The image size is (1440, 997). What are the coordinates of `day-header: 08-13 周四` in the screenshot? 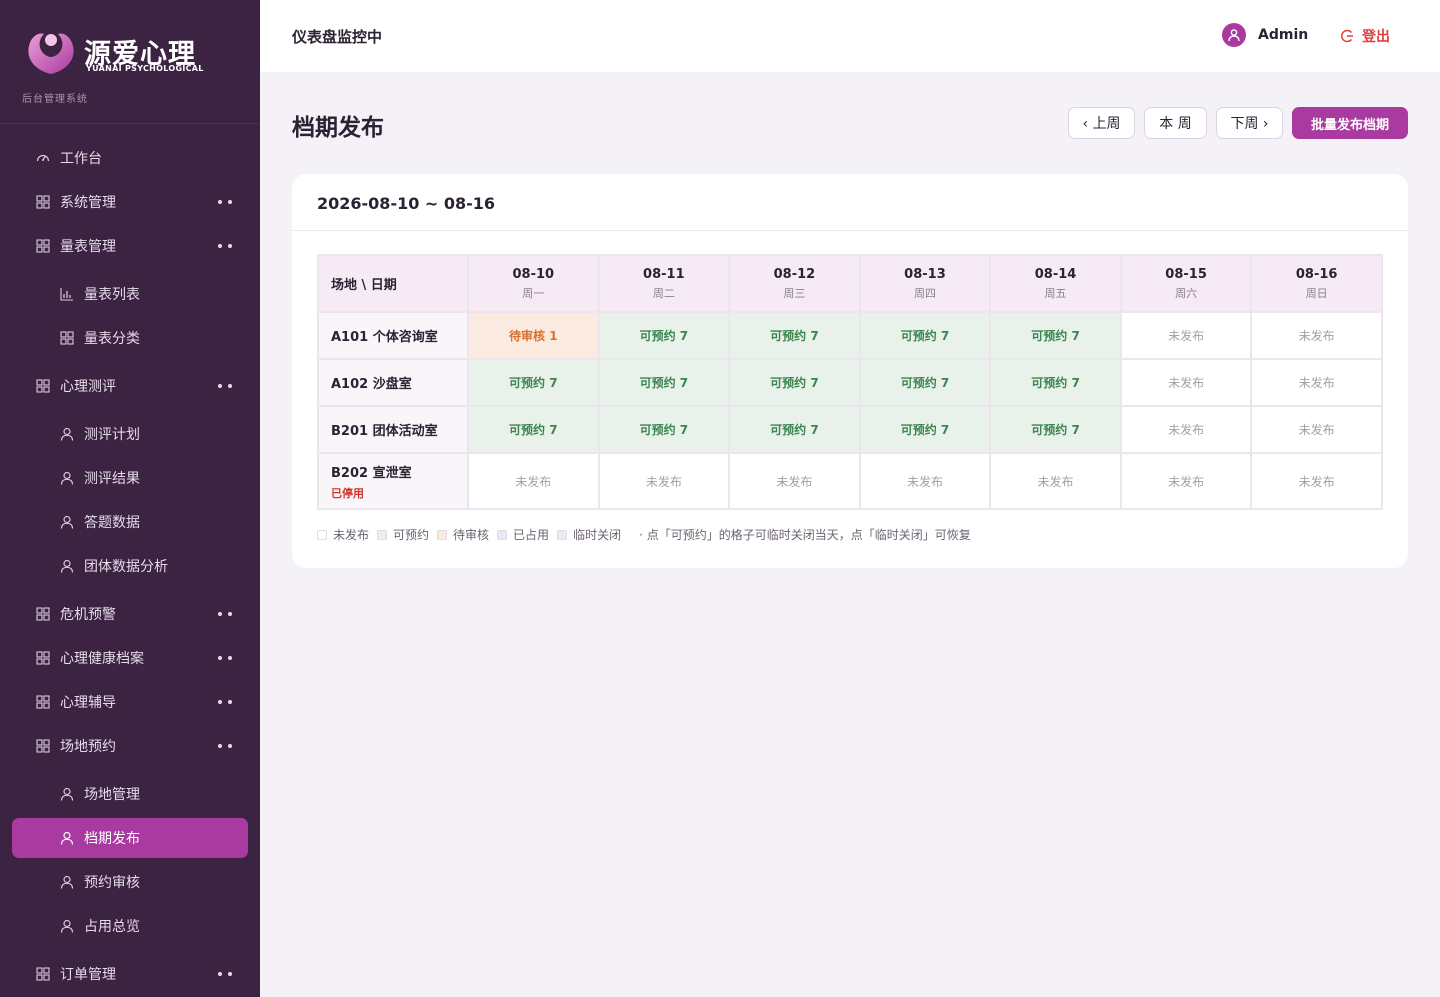 It's located at (925, 283).